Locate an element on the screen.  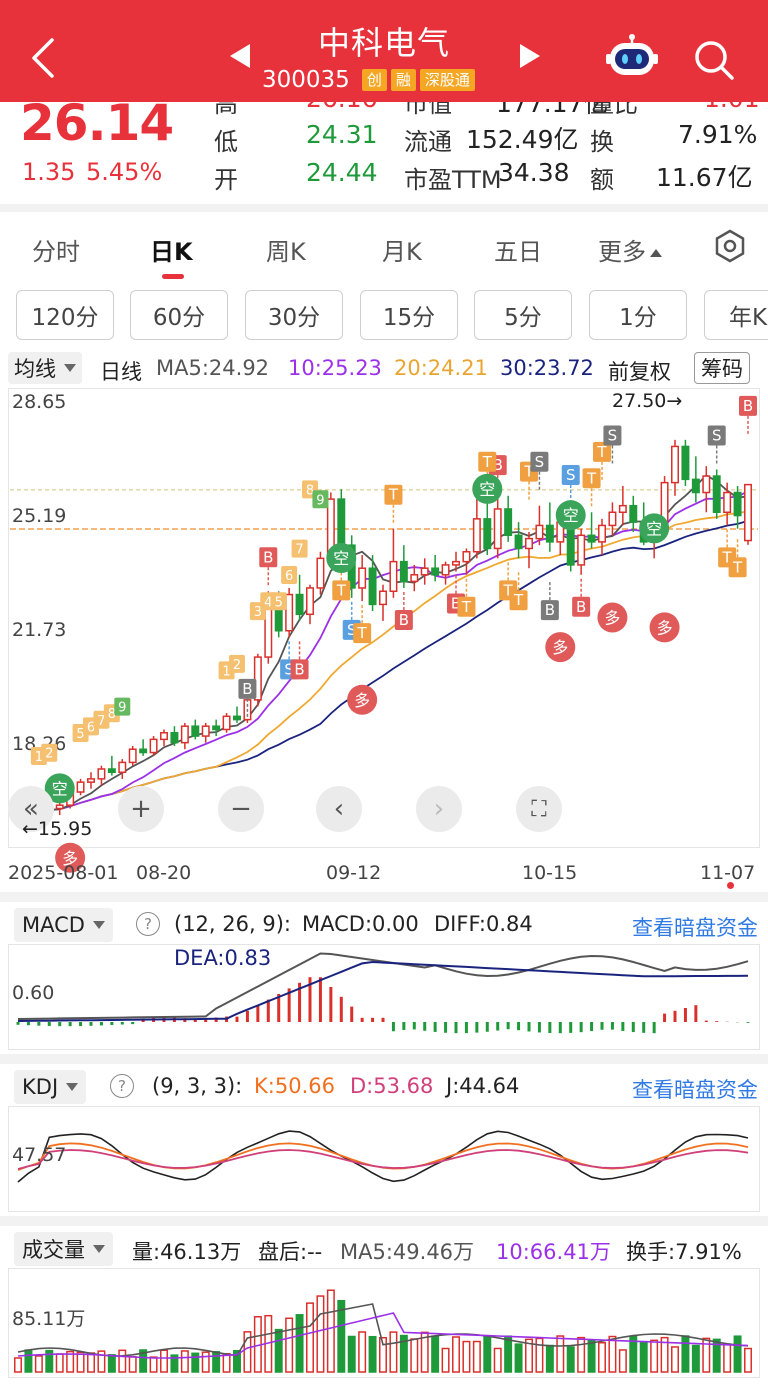
tab-weekly-k: 周K is located at coordinates (286, 249).